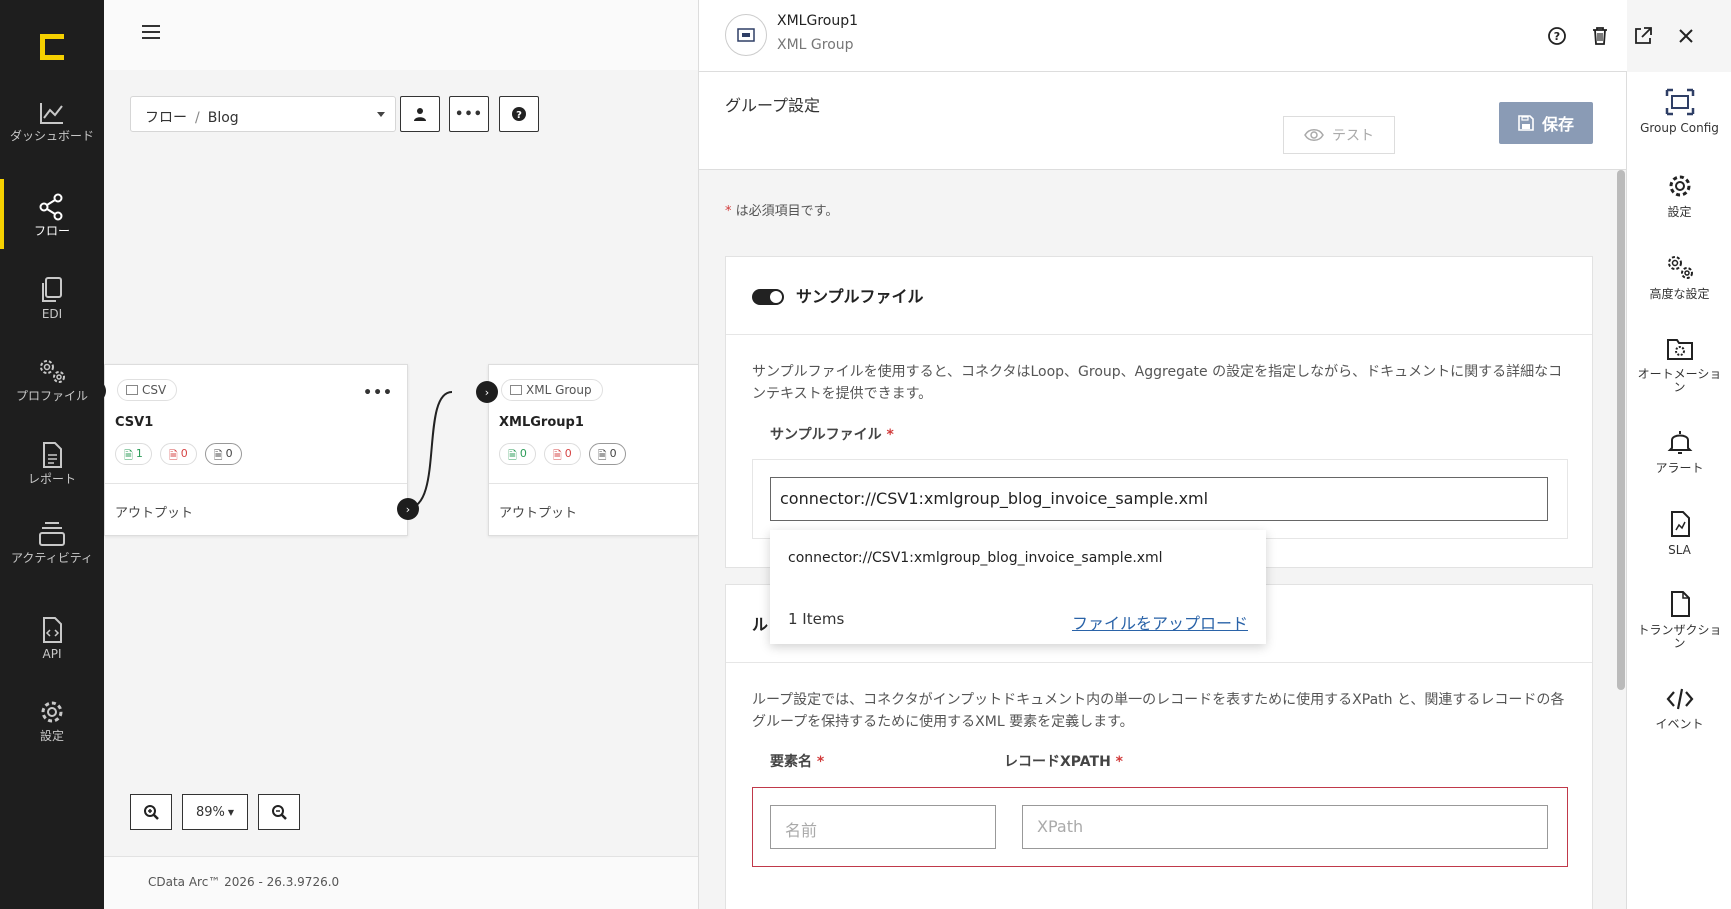 The width and height of the screenshot is (1731, 909). What do you see at coordinates (1160, 622) in the screenshot?
I see `upload-file-link: ファイルをアップロード` at bounding box center [1160, 622].